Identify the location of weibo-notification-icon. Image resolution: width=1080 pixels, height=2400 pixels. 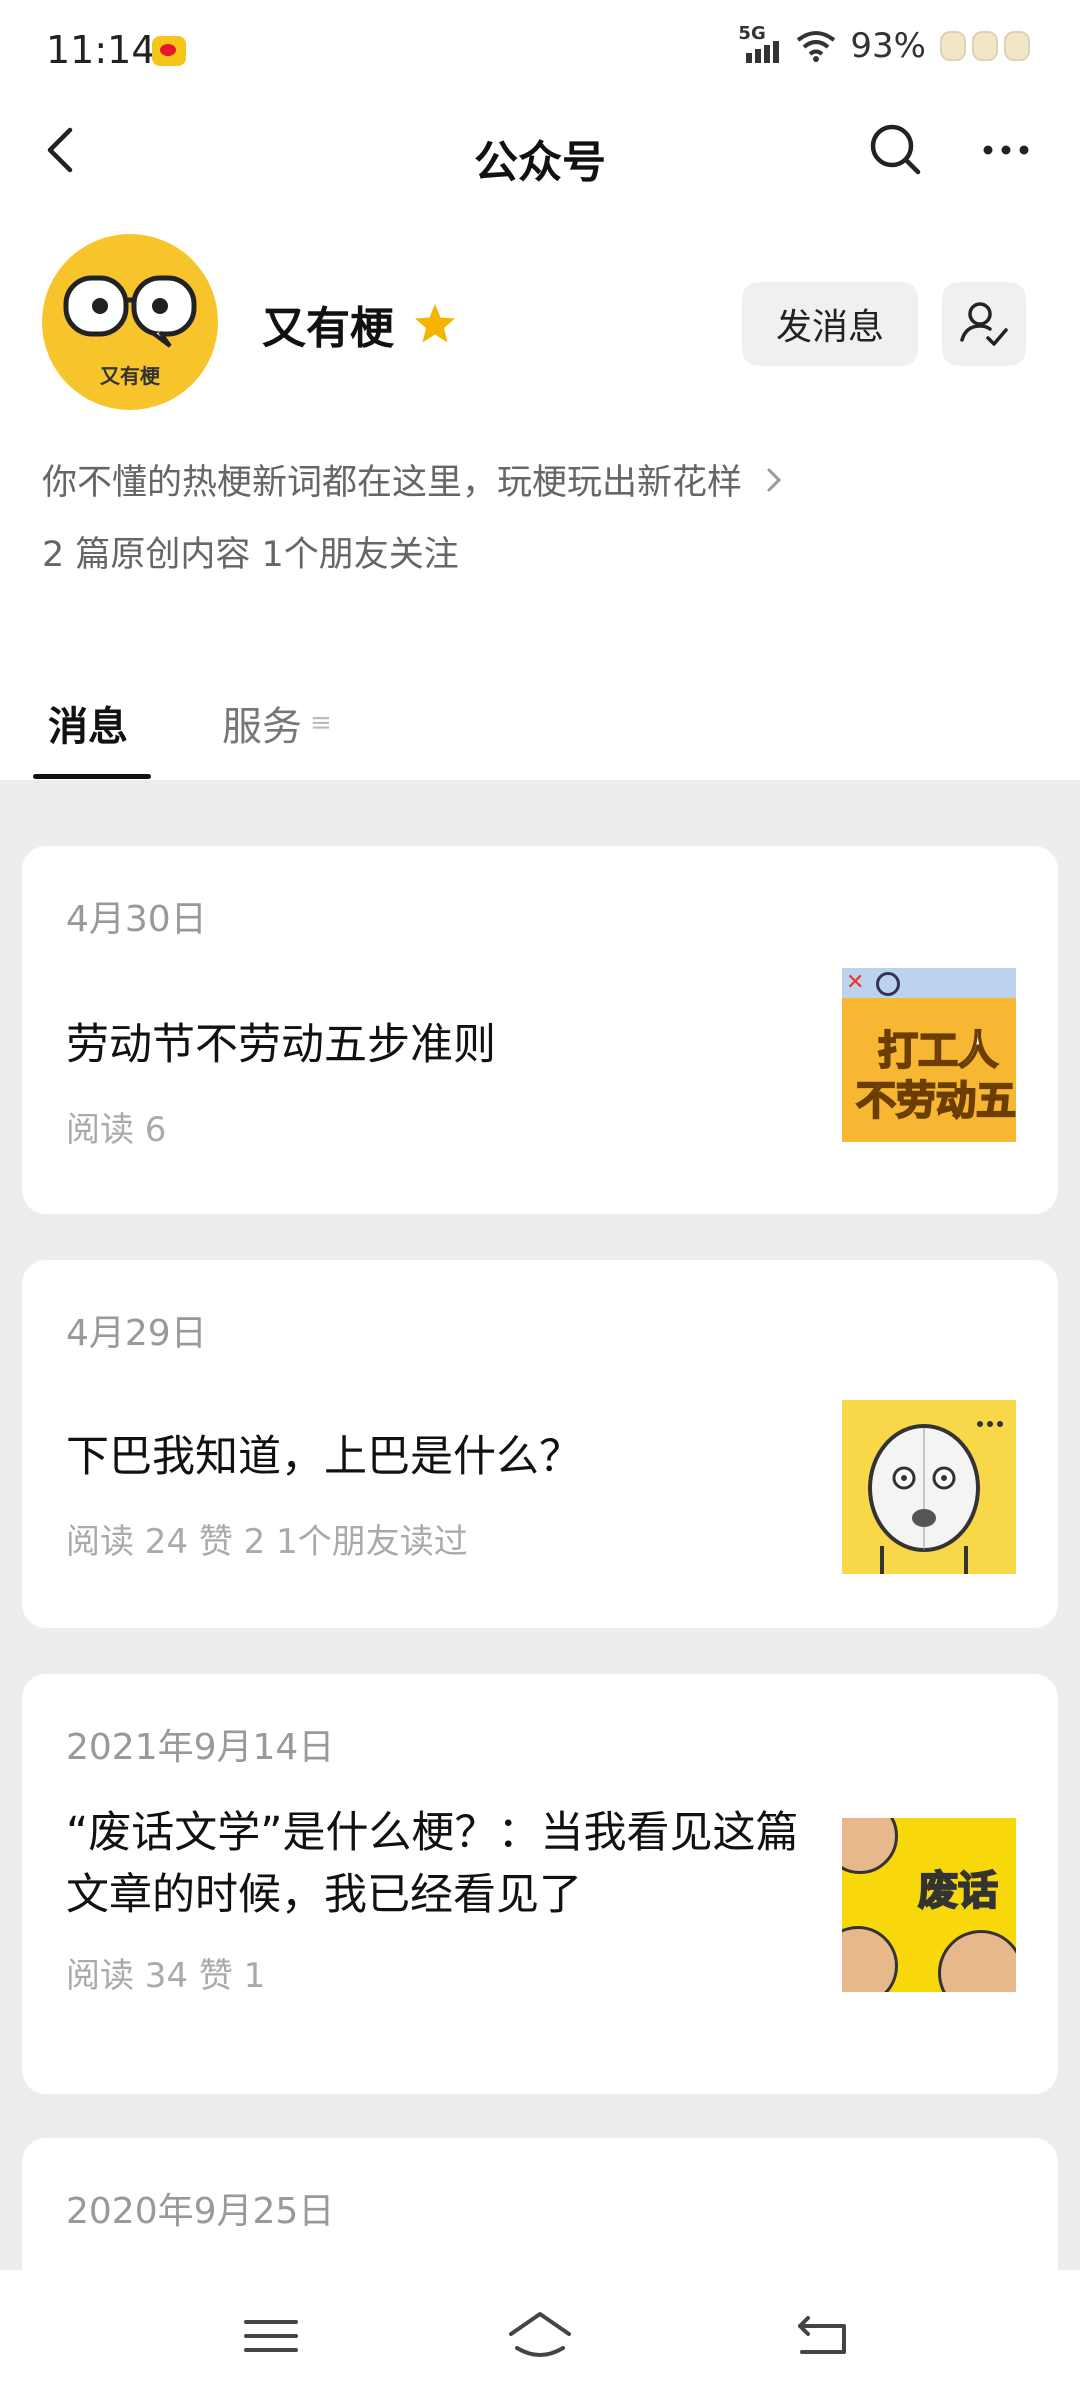
(169, 51).